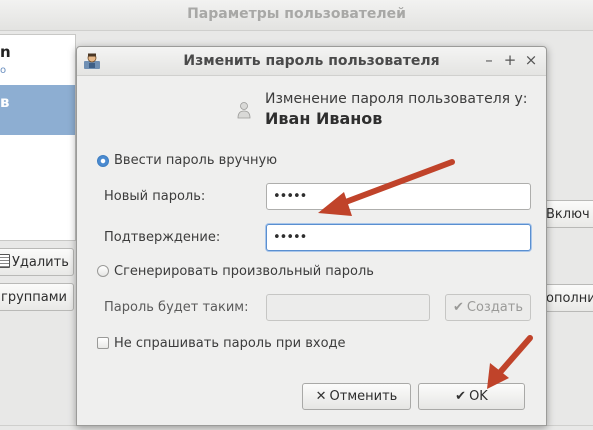 The height and width of the screenshot is (430, 593). I want to click on header-text: Изменение пароля пользователя у:, so click(396, 99).